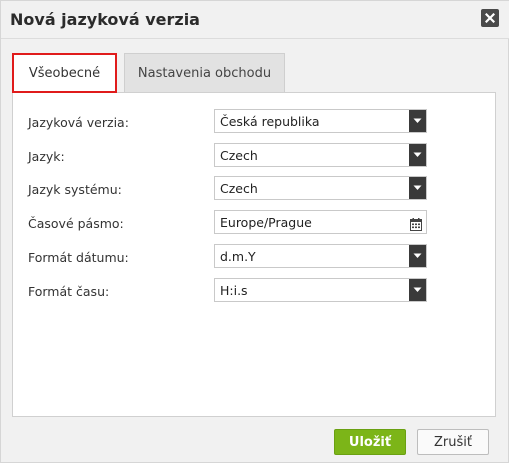 The height and width of the screenshot is (463, 509). Describe the element at coordinates (453, 442) in the screenshot. I see `cancel-button: Zrušiť` at that location.